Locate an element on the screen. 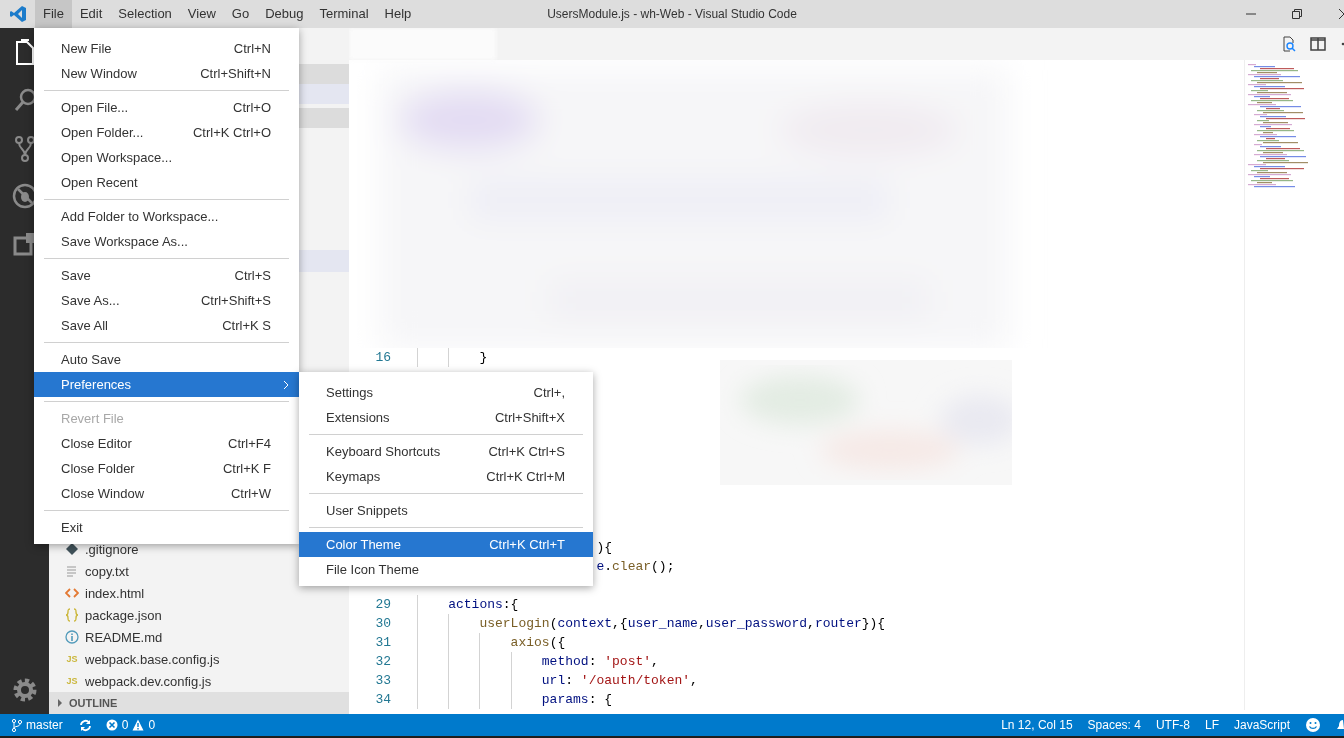 This screenshot has height=738, width=1344. line-number: 32 is located at coordinates (382, 662).